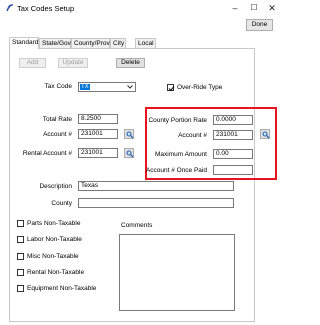 The width and height of the screenshot is (320, 325). What do you see at coordinates (57, 134) in the screenshot?
I see `account-label: Account #` at bounding box center [57, 134].